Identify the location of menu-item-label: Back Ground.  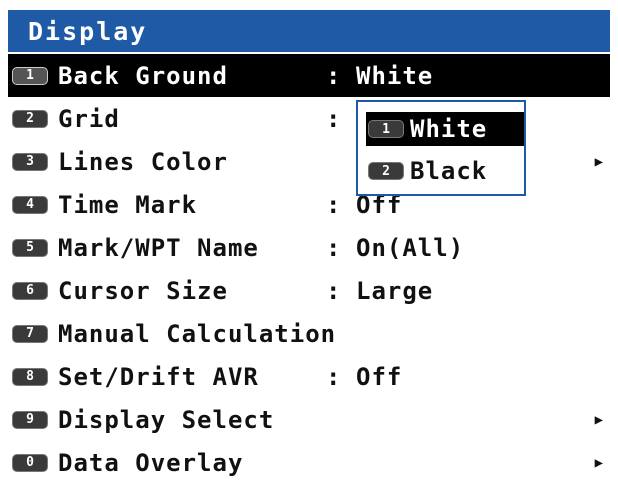
(143, 75).